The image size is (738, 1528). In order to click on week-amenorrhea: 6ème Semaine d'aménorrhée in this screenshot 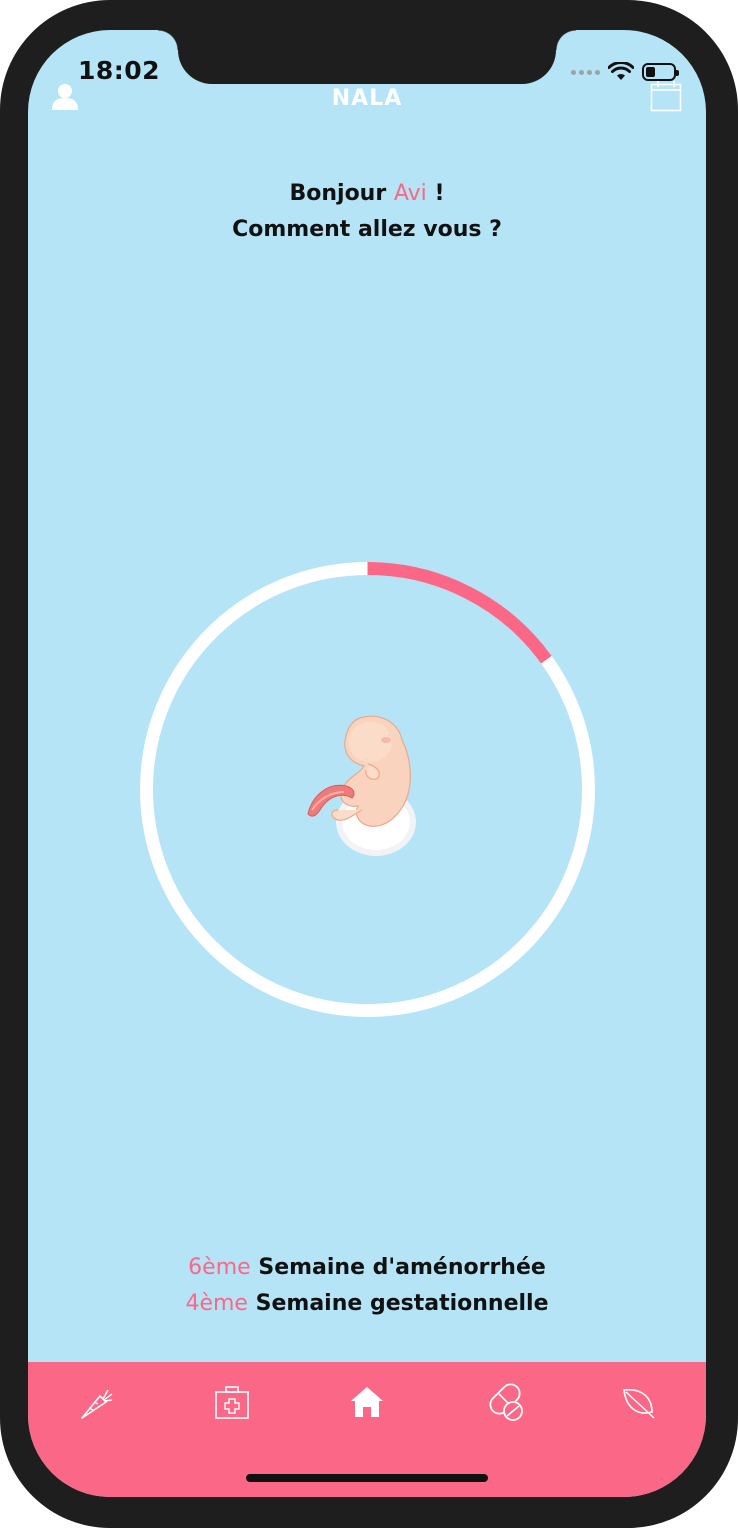, I will do `click(367, 1268)`.